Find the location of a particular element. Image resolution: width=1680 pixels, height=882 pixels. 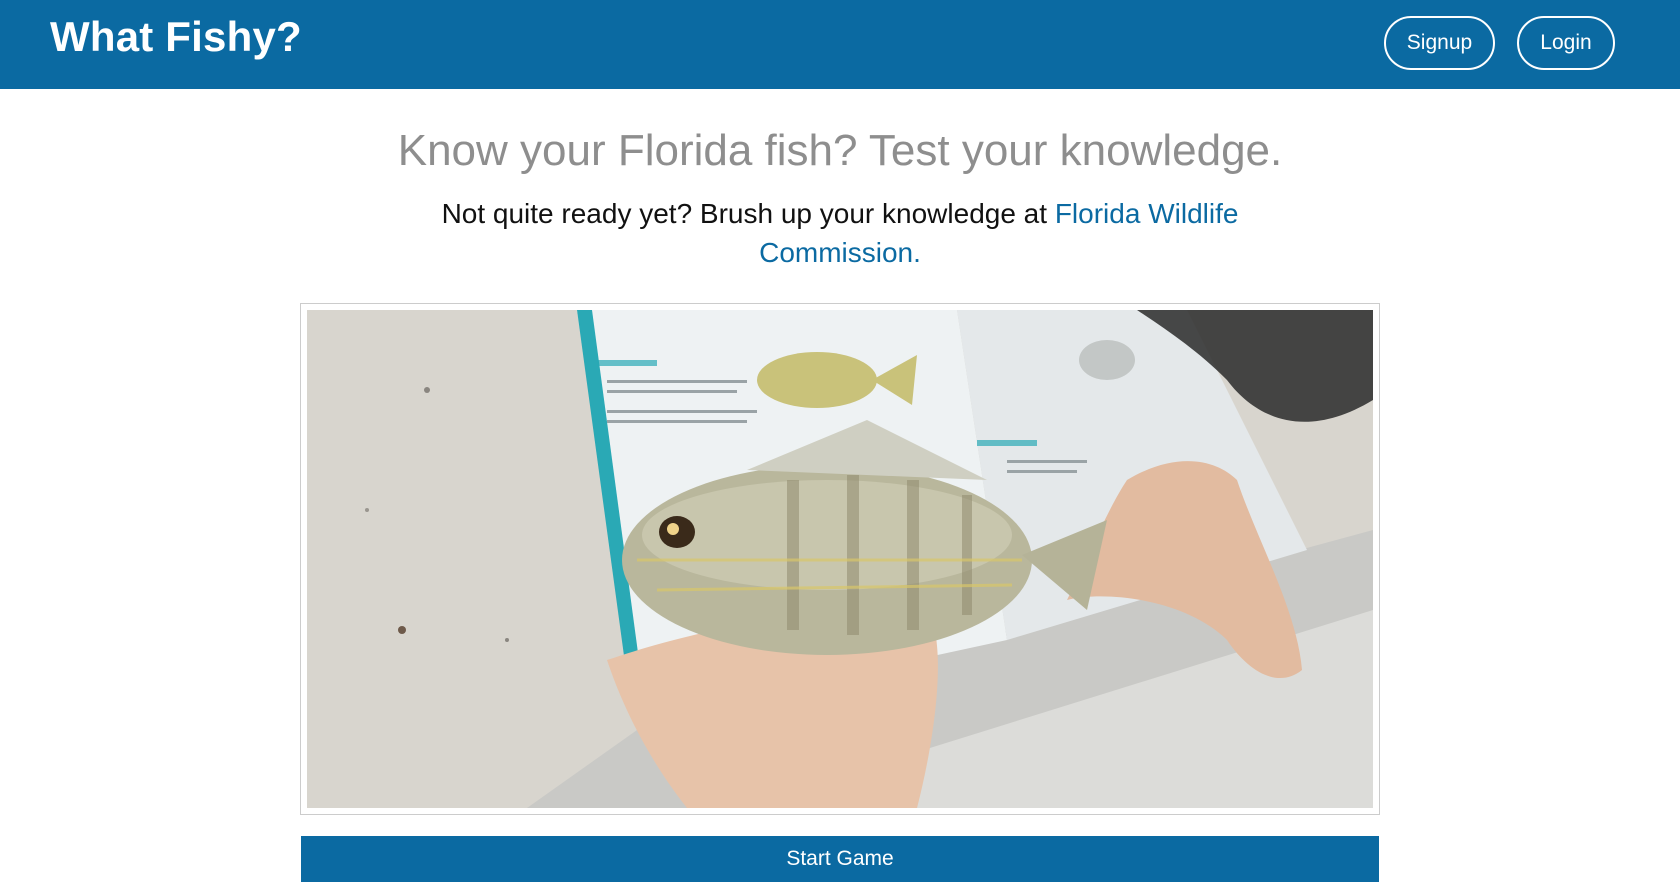

signup-button: Signup is located at coordinates (1439, 43).